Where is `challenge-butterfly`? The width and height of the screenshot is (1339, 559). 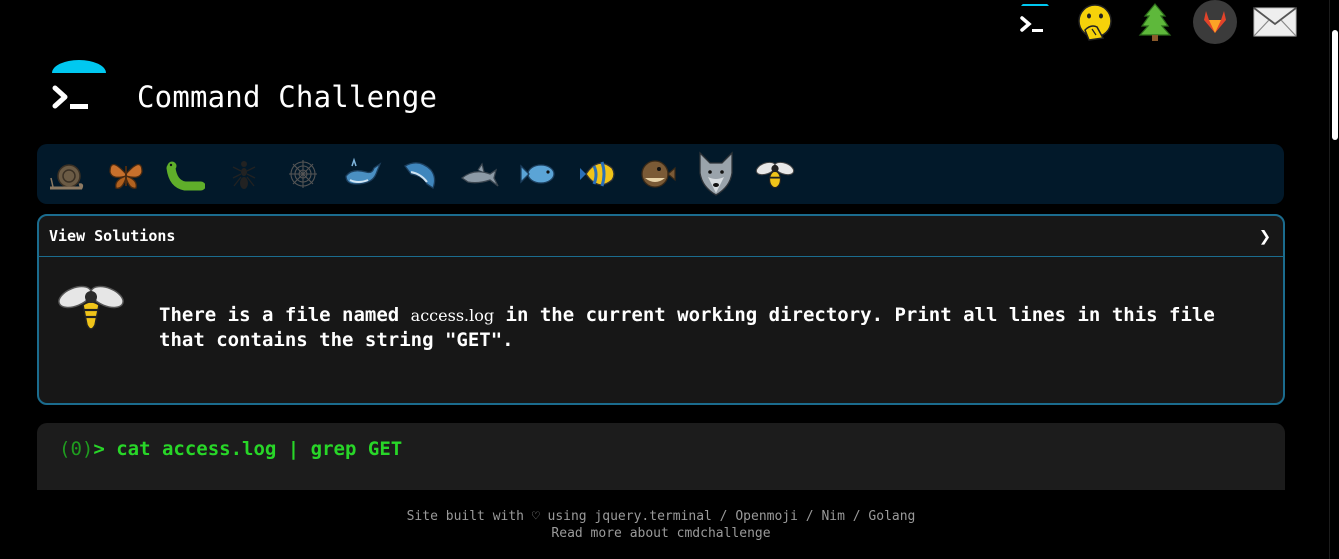 challenge-butterfly is located at coordinates (126, 174).